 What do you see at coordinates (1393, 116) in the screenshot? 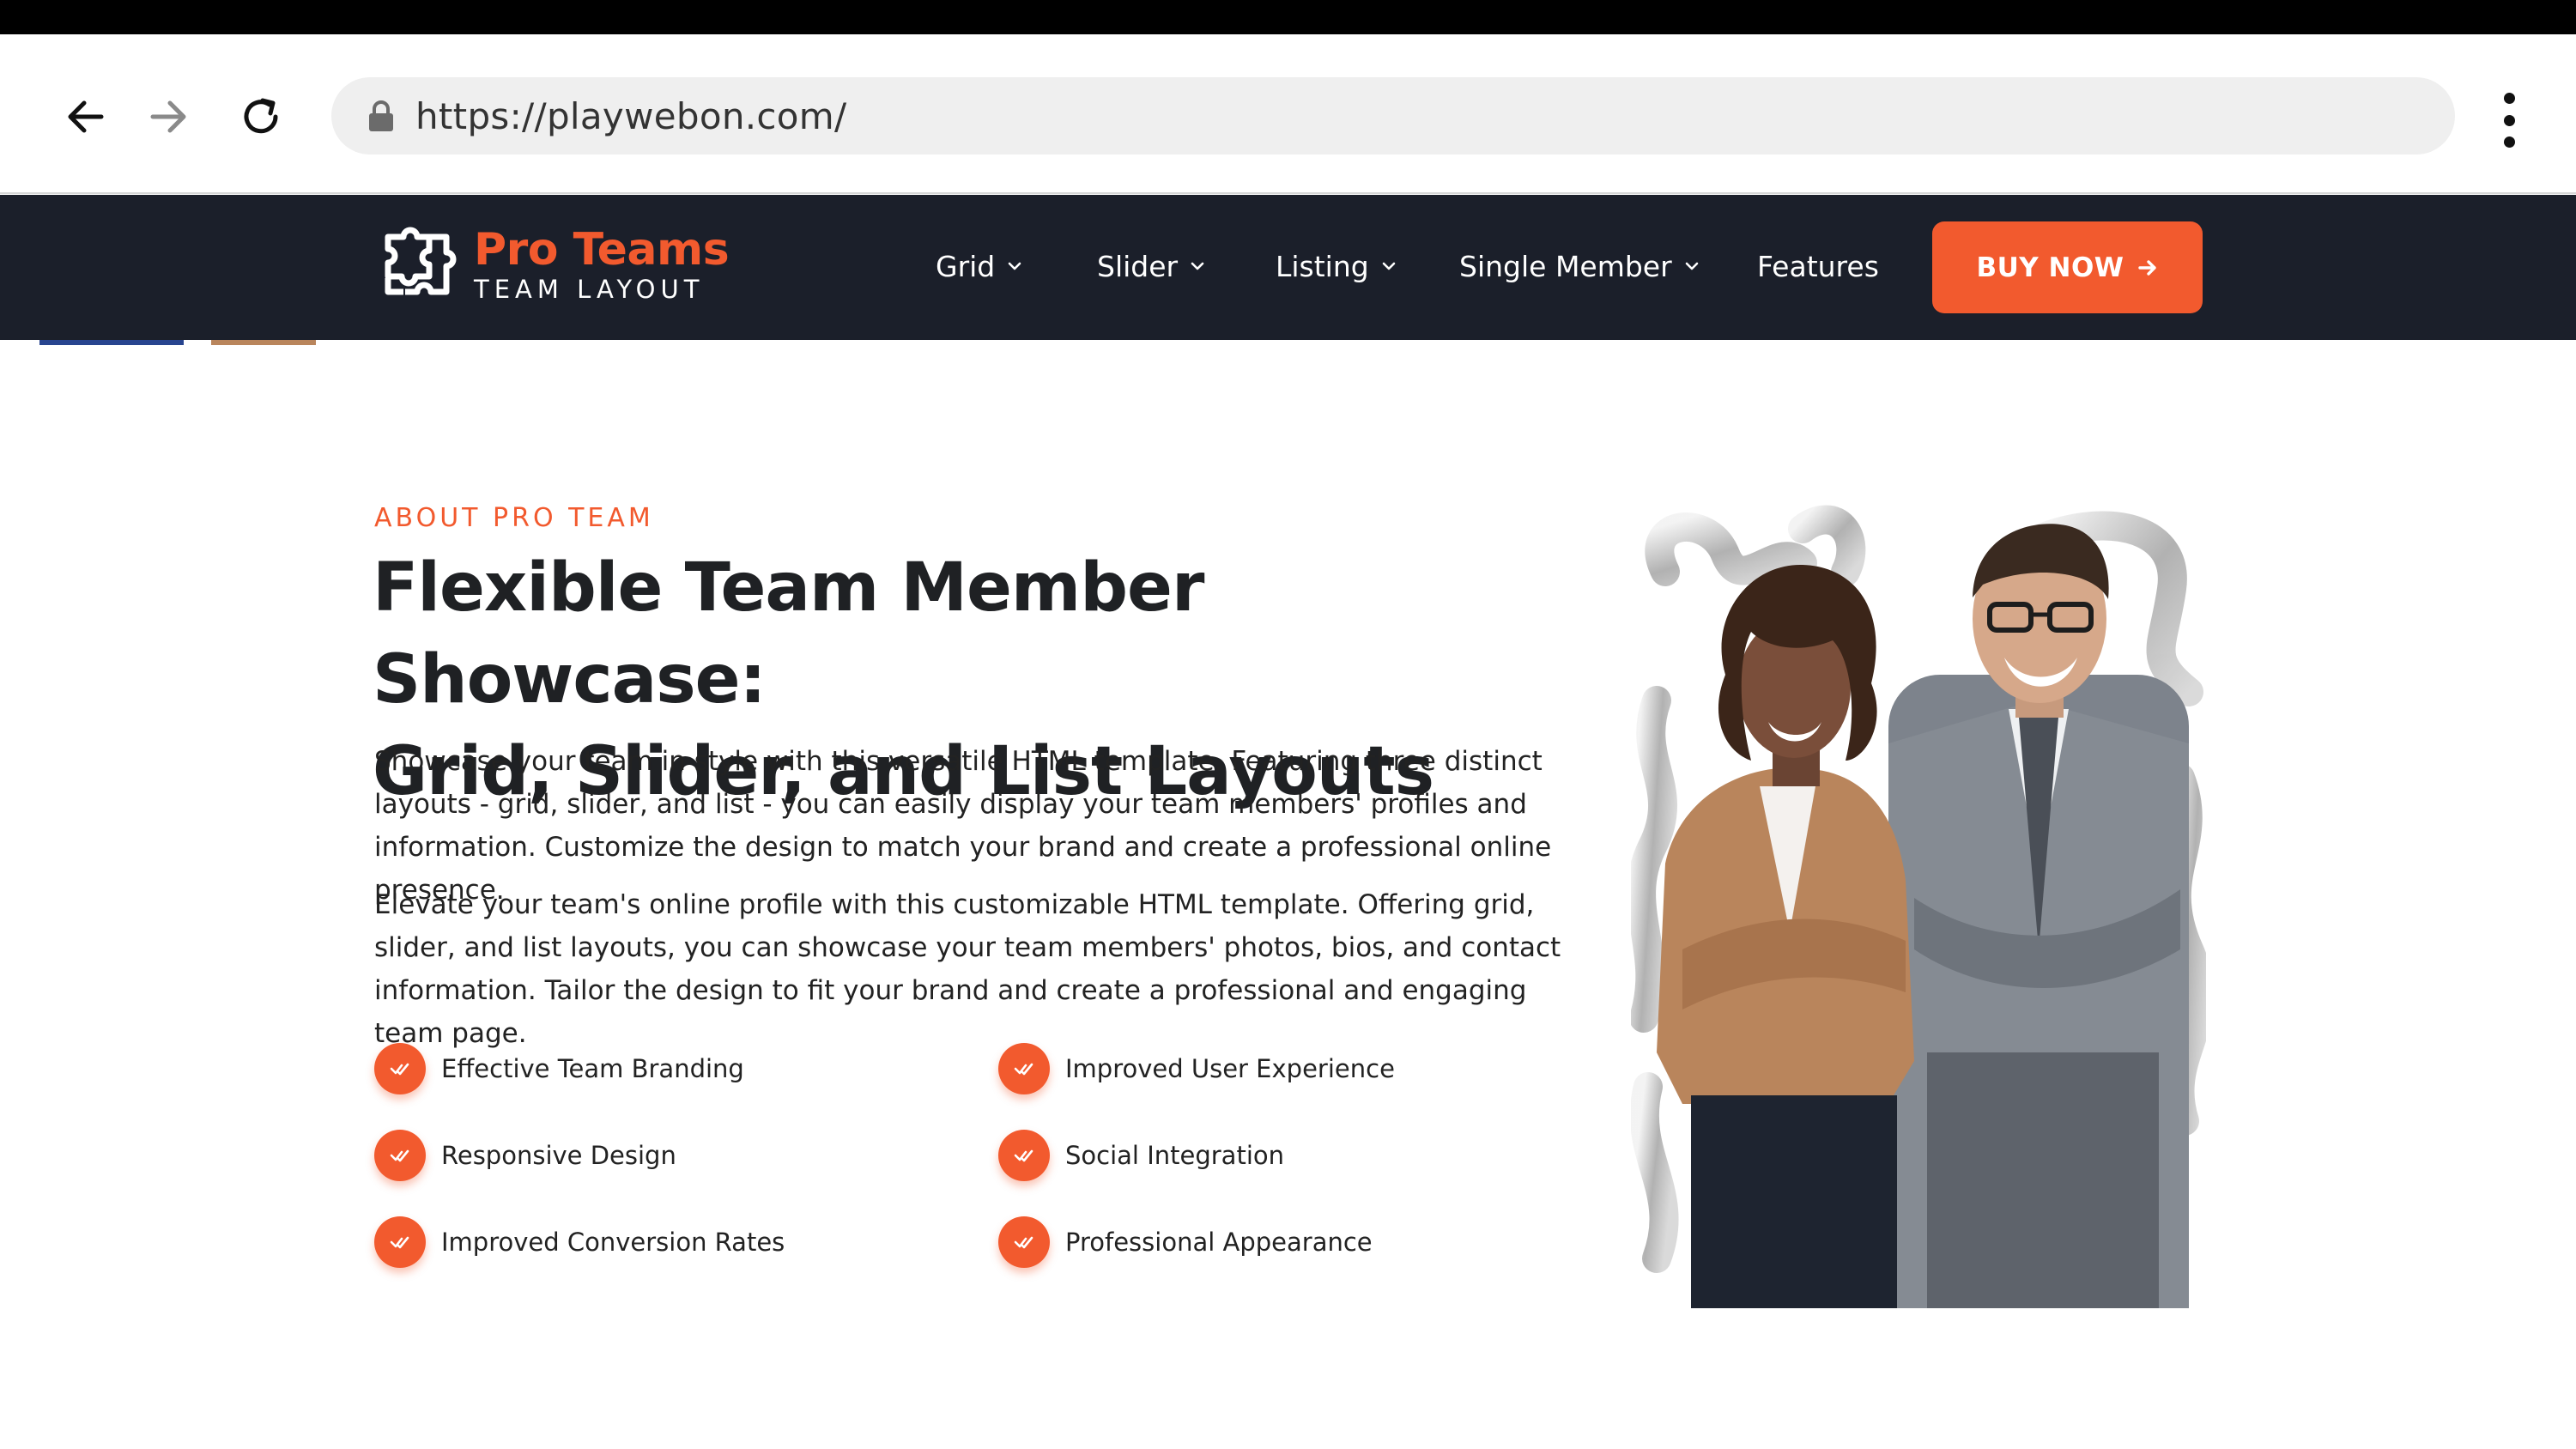
I see `address-bar: https://playwebon.com/` at bounding box center [1393, 116].